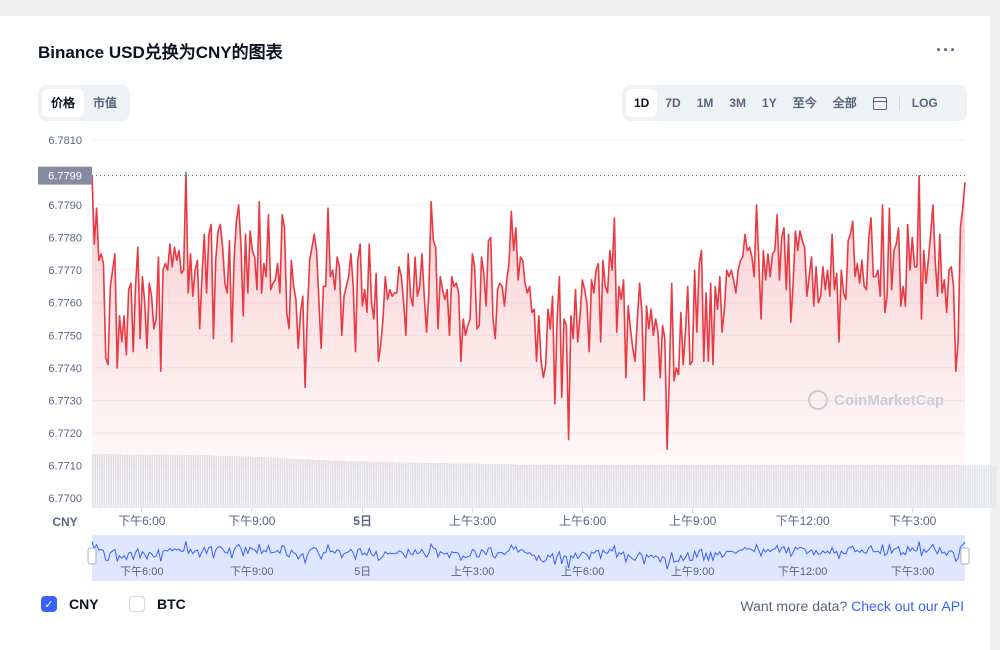  Describe the element at coordinates (65, 141) in the screenshot. I see `y-tick-label: 6.7810` at that location.